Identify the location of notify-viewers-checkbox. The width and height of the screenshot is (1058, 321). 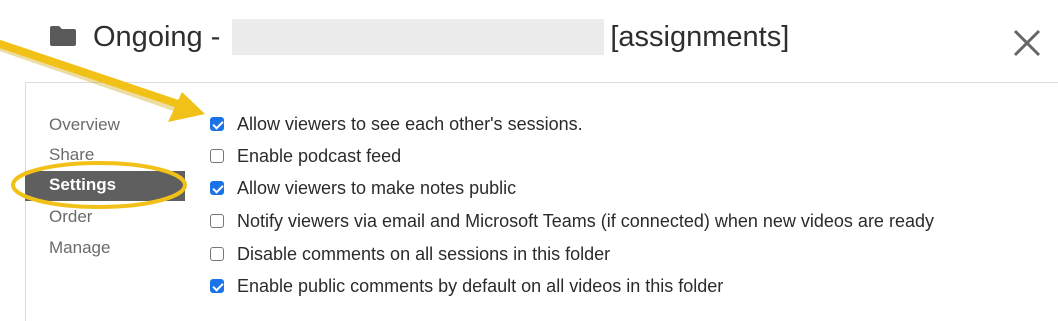
(217, 221).